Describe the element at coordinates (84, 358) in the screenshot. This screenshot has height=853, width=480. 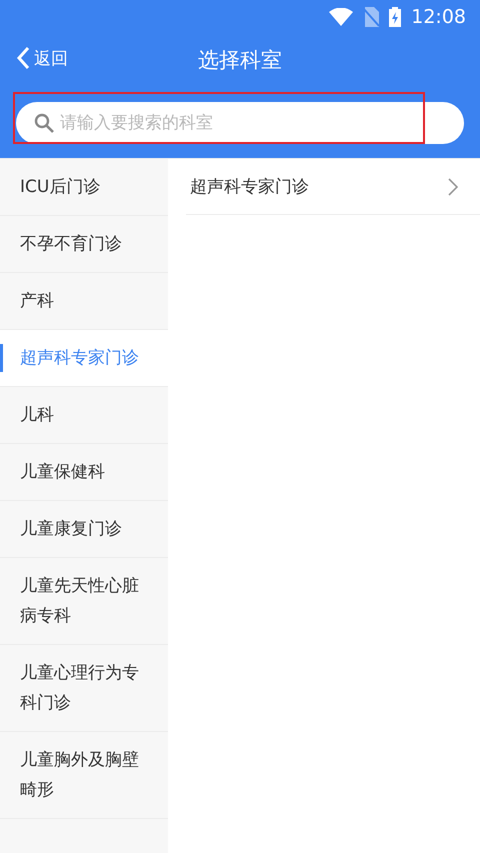
I see `department-item: 超声科专家门诊` at that location.